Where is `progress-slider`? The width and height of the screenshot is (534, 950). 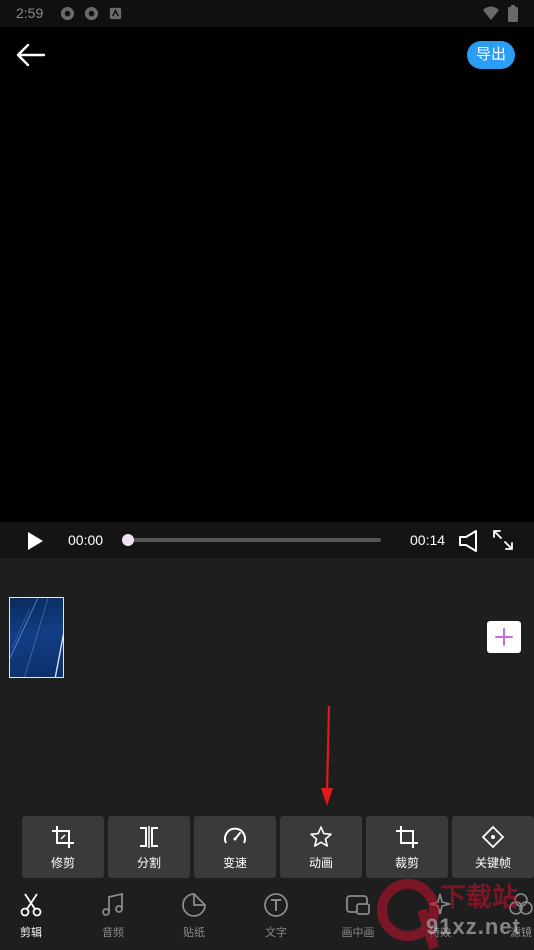 progress-slider is located at coordinates (251, 540).